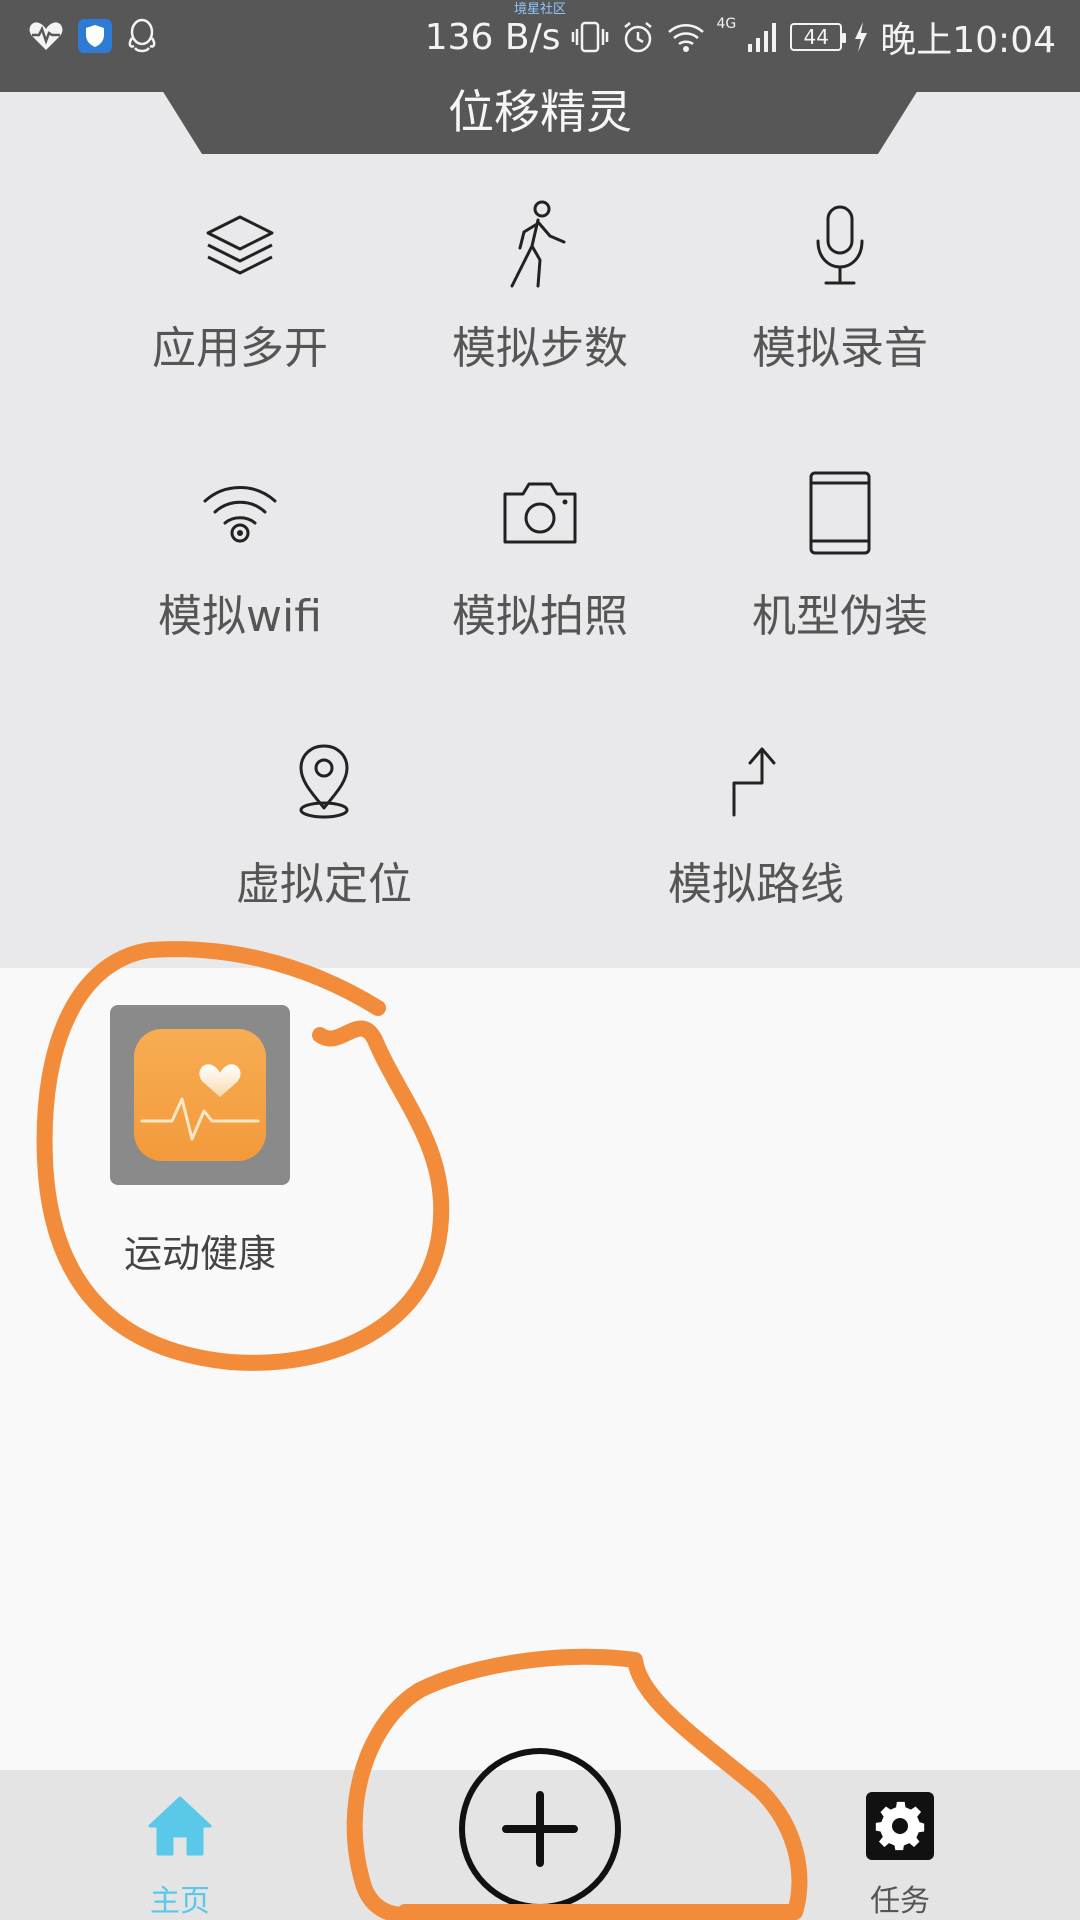 Image resolution: width=1080 pixels, height=1920 pixels. What do you see at coordinates (180, 1826) in the screenshot?
I see `home-icon` at bounding box center [180, 1826].